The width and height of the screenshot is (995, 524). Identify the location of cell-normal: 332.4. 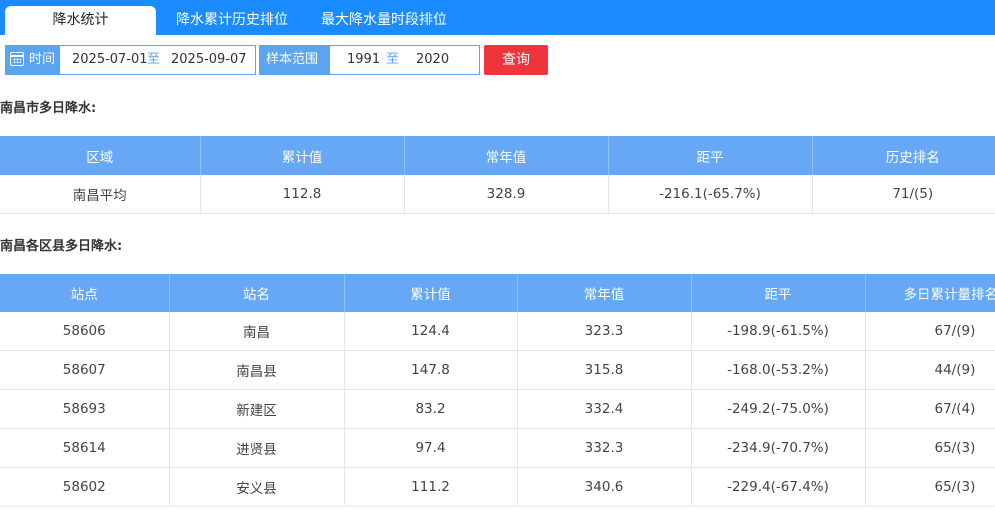
(604, 409).